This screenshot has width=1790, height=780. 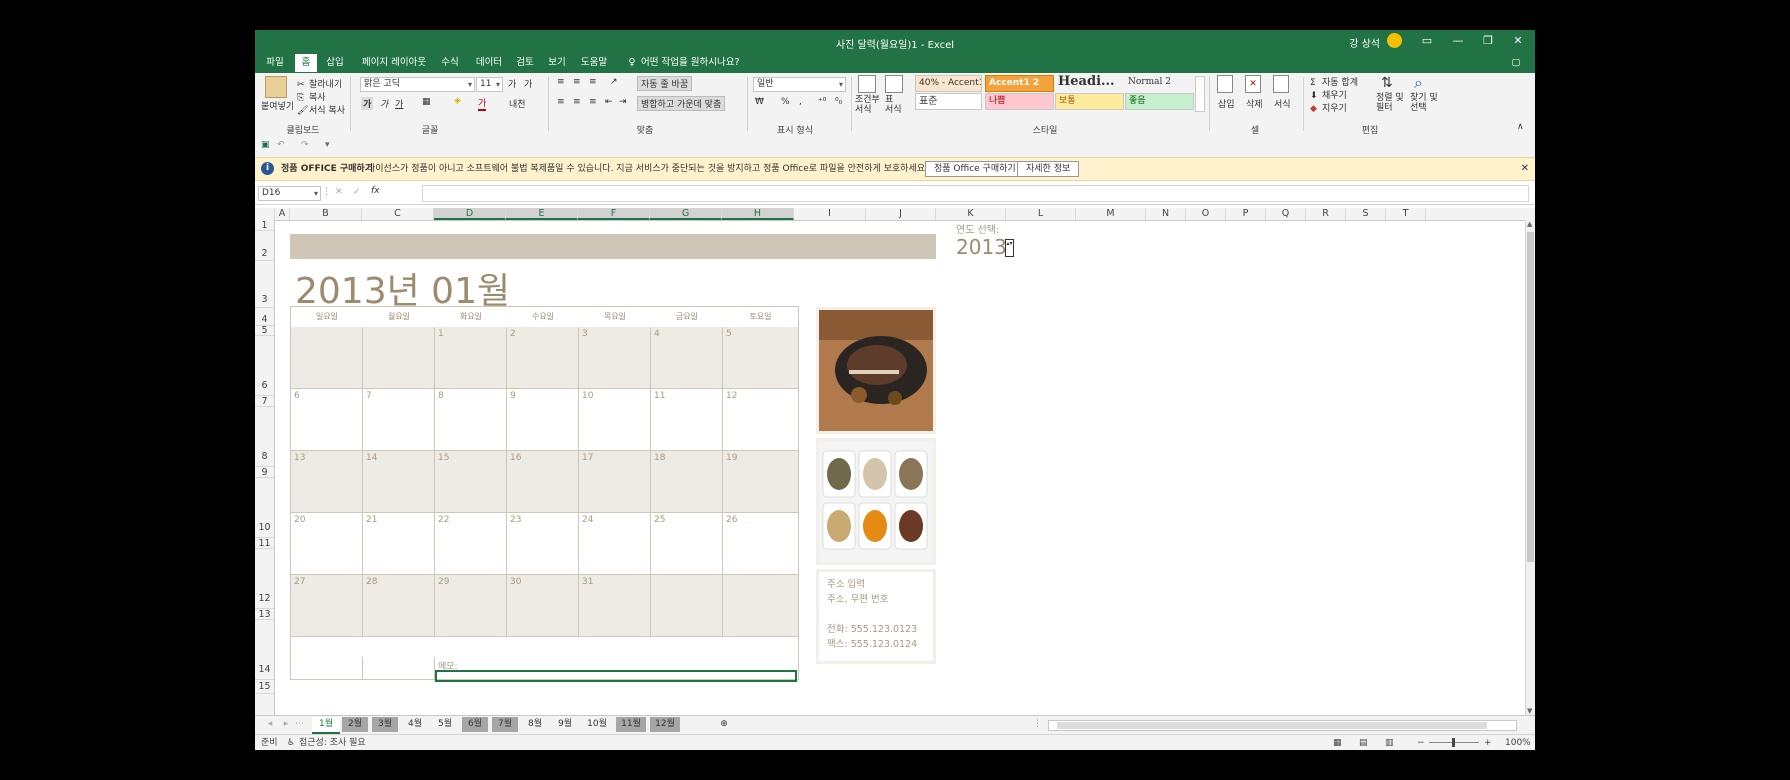 What do you see at coordinates (489, 63) in the screenshot?
I see `tab-data: 데이터` at bounding box center [489, 63].